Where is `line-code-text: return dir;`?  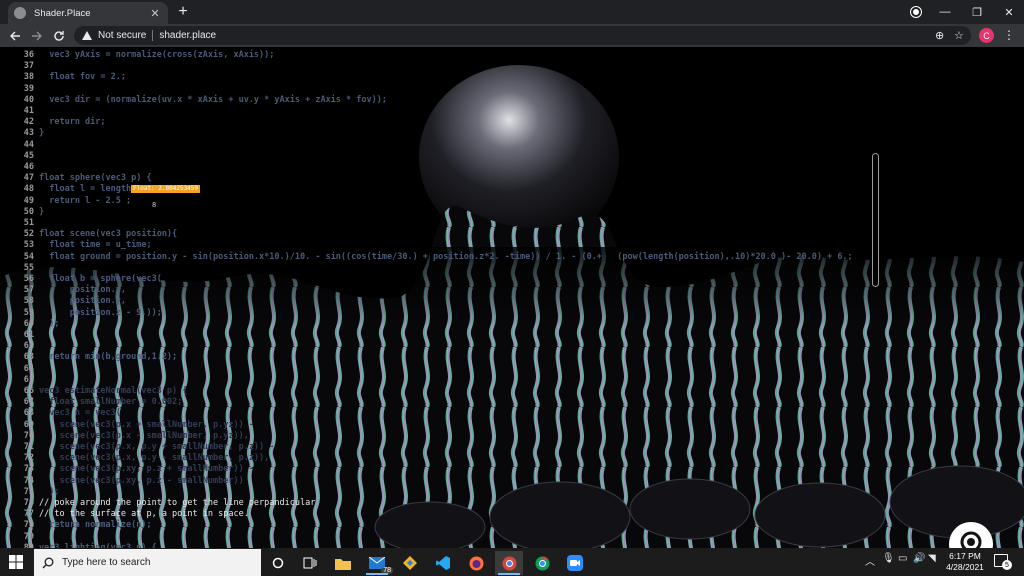 line-code-text: return dir; is located at coordinates (72, 122).